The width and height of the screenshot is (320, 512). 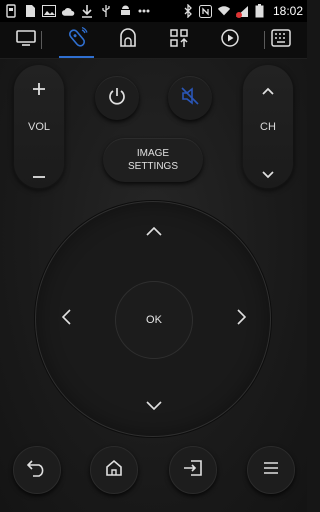 I want to click on clock: 18:02, so click(x=287, y=11).